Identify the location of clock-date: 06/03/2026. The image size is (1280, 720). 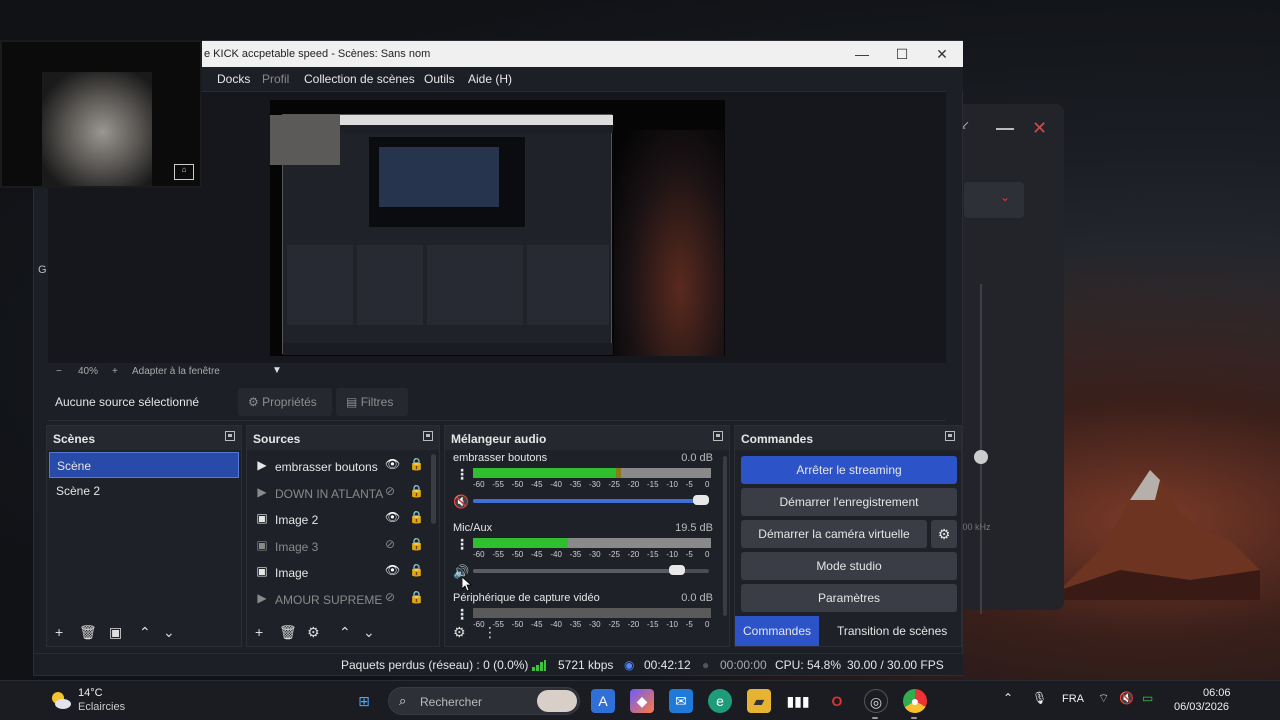
(1201, 707).